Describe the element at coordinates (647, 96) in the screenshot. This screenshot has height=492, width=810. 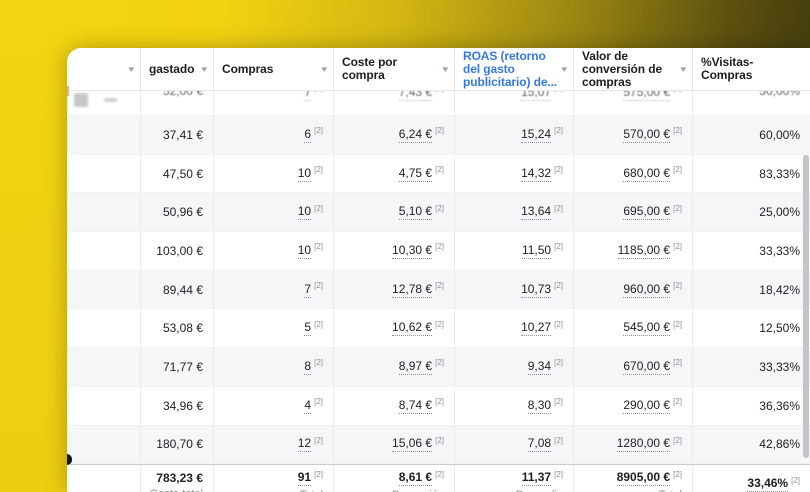
I see `metric-value: 575,00 €` at that location.